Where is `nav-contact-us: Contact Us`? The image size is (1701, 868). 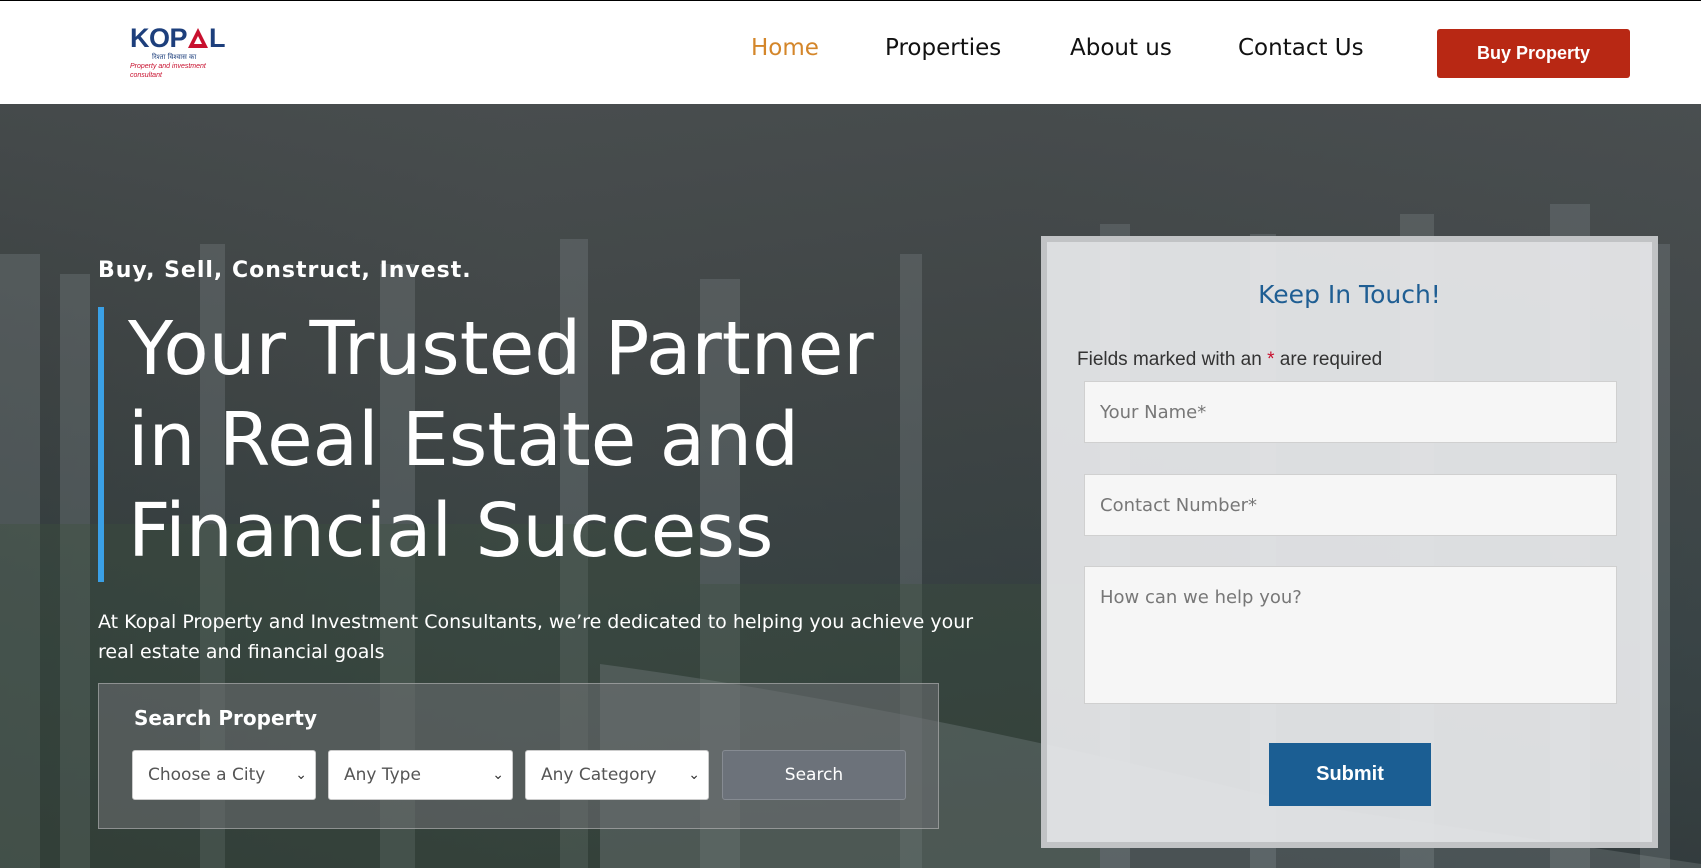 nav-contact-us: Contact Us is located at coordinates (1301, 48).